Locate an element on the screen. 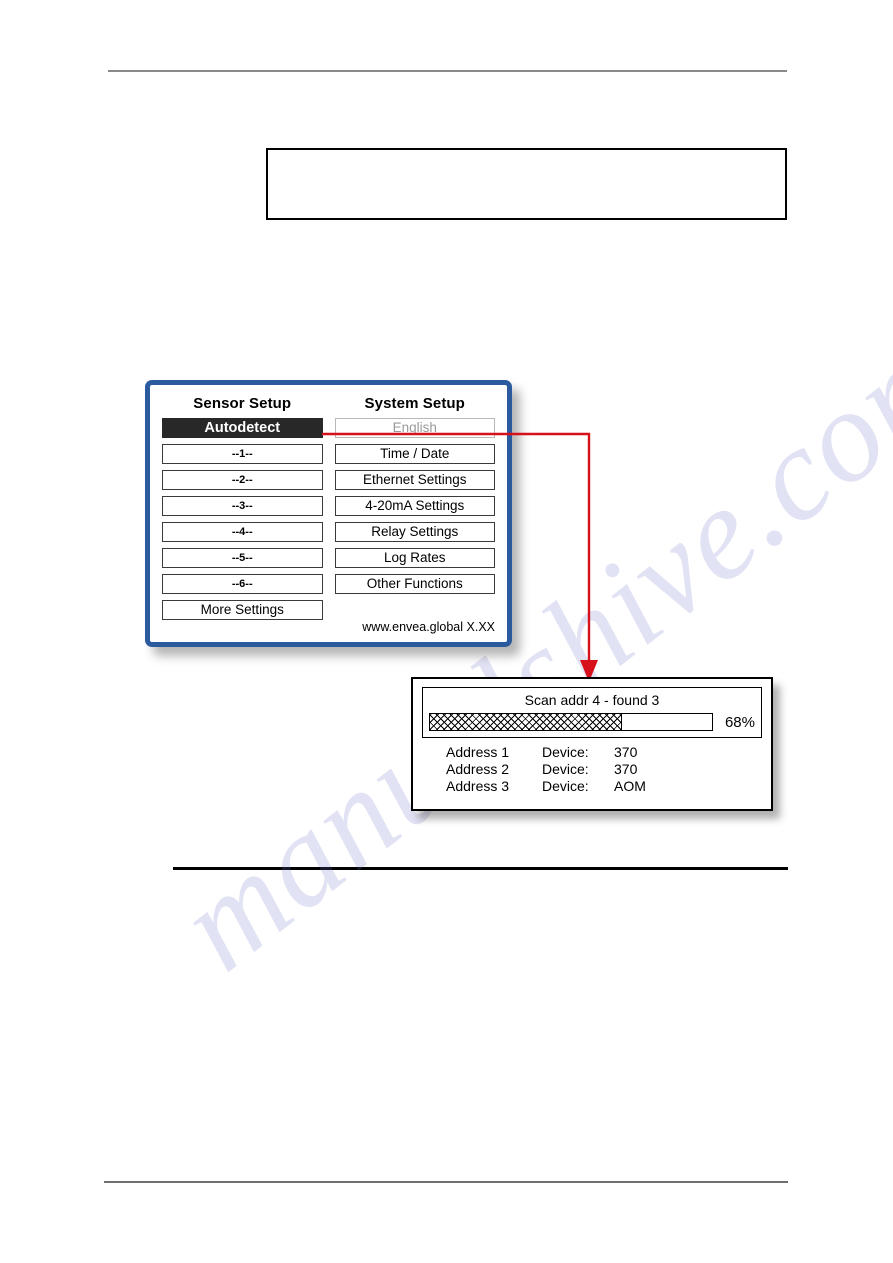  menu-item-label: --1-- is located at coordinates (242, 454).